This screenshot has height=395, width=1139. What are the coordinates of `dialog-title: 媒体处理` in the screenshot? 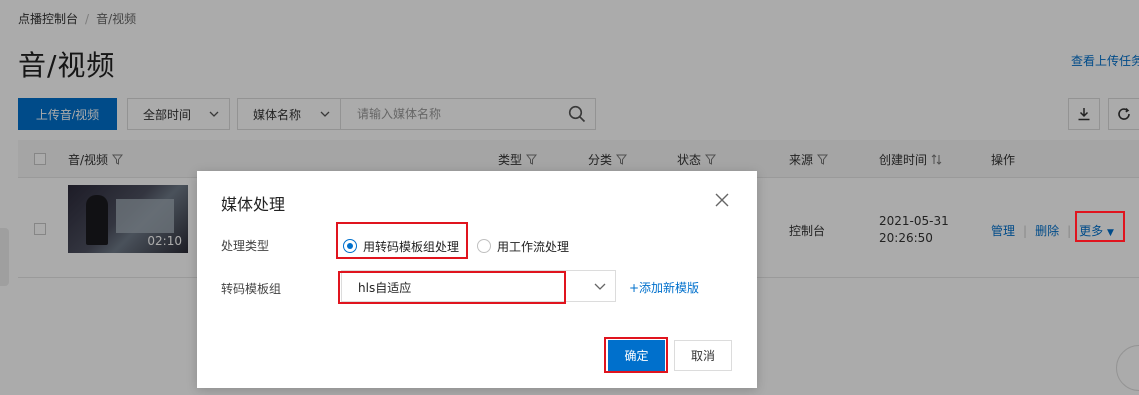 It's located at (253, 204).